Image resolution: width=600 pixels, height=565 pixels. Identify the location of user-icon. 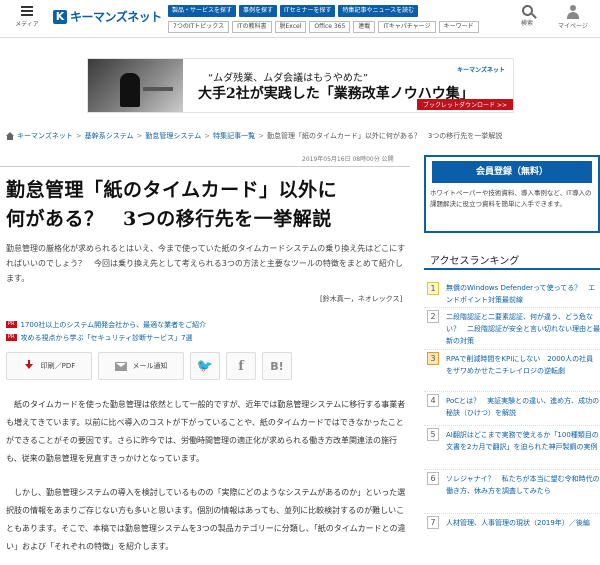
(573, 12).